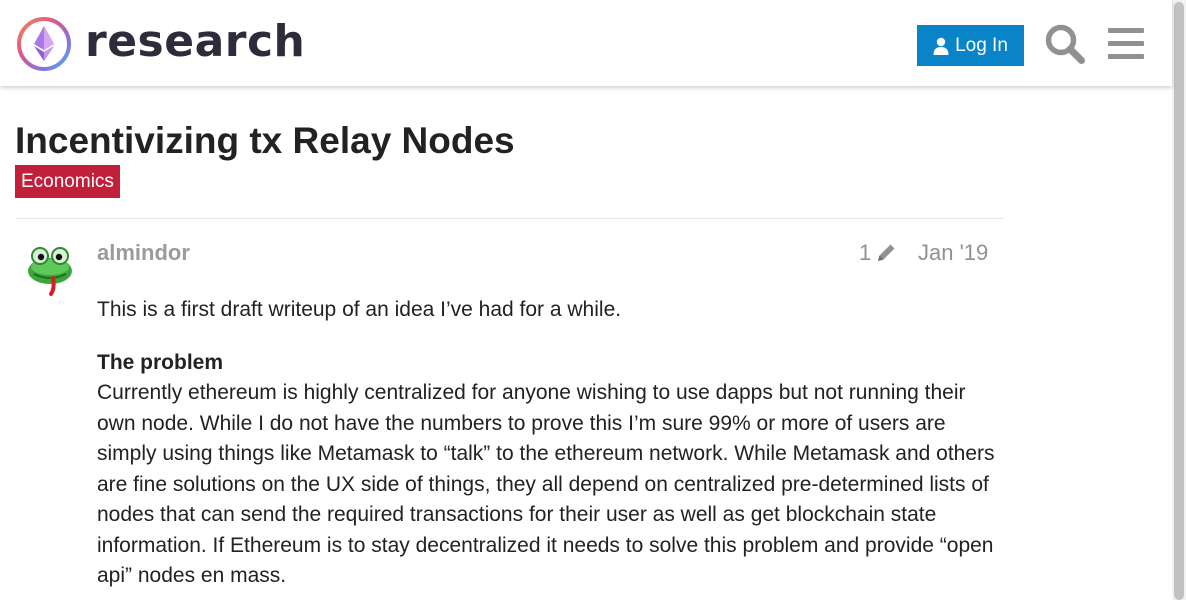 The width and height of the screenshot is (1186, 614). What do you see at coordinates (1126, 44) in the screenshot?
I see `hamburger-menu-icon` at bounding box center [1126, 44].